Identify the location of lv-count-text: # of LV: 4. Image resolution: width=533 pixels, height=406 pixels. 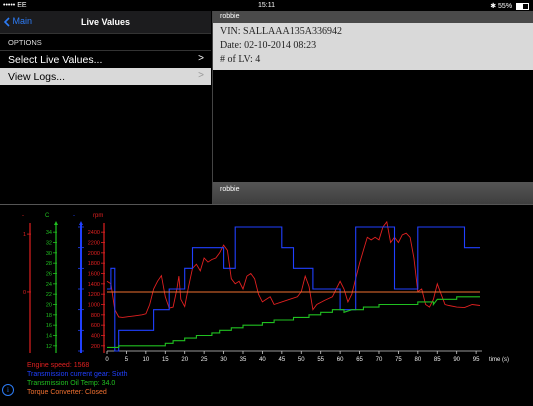
(240, 59).